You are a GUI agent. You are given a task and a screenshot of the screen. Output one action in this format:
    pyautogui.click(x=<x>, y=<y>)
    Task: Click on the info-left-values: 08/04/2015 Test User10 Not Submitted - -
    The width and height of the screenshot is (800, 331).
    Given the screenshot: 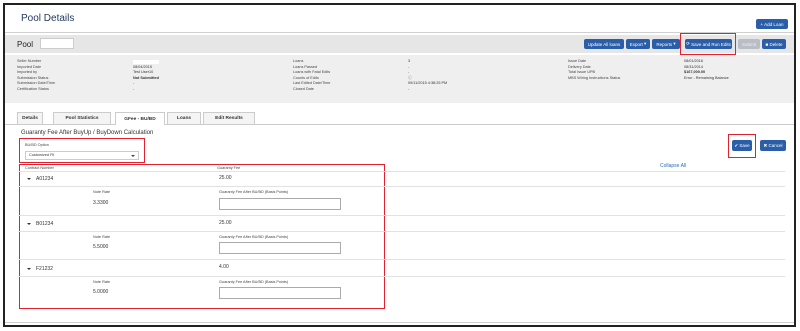 What is the action you would take?
    pyautogui.click(x=146, y=75)
    